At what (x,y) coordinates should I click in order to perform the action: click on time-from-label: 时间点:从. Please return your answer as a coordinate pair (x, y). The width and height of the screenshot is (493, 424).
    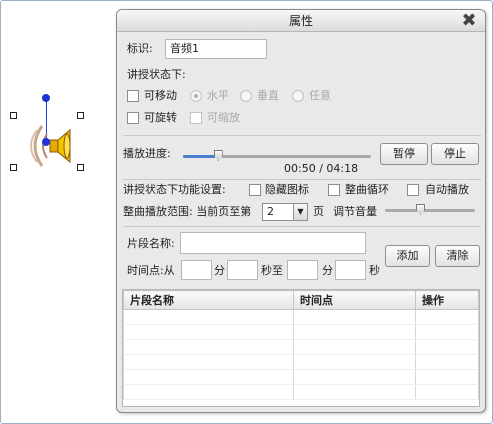
    Looking at the image, I should click on (151, 270).